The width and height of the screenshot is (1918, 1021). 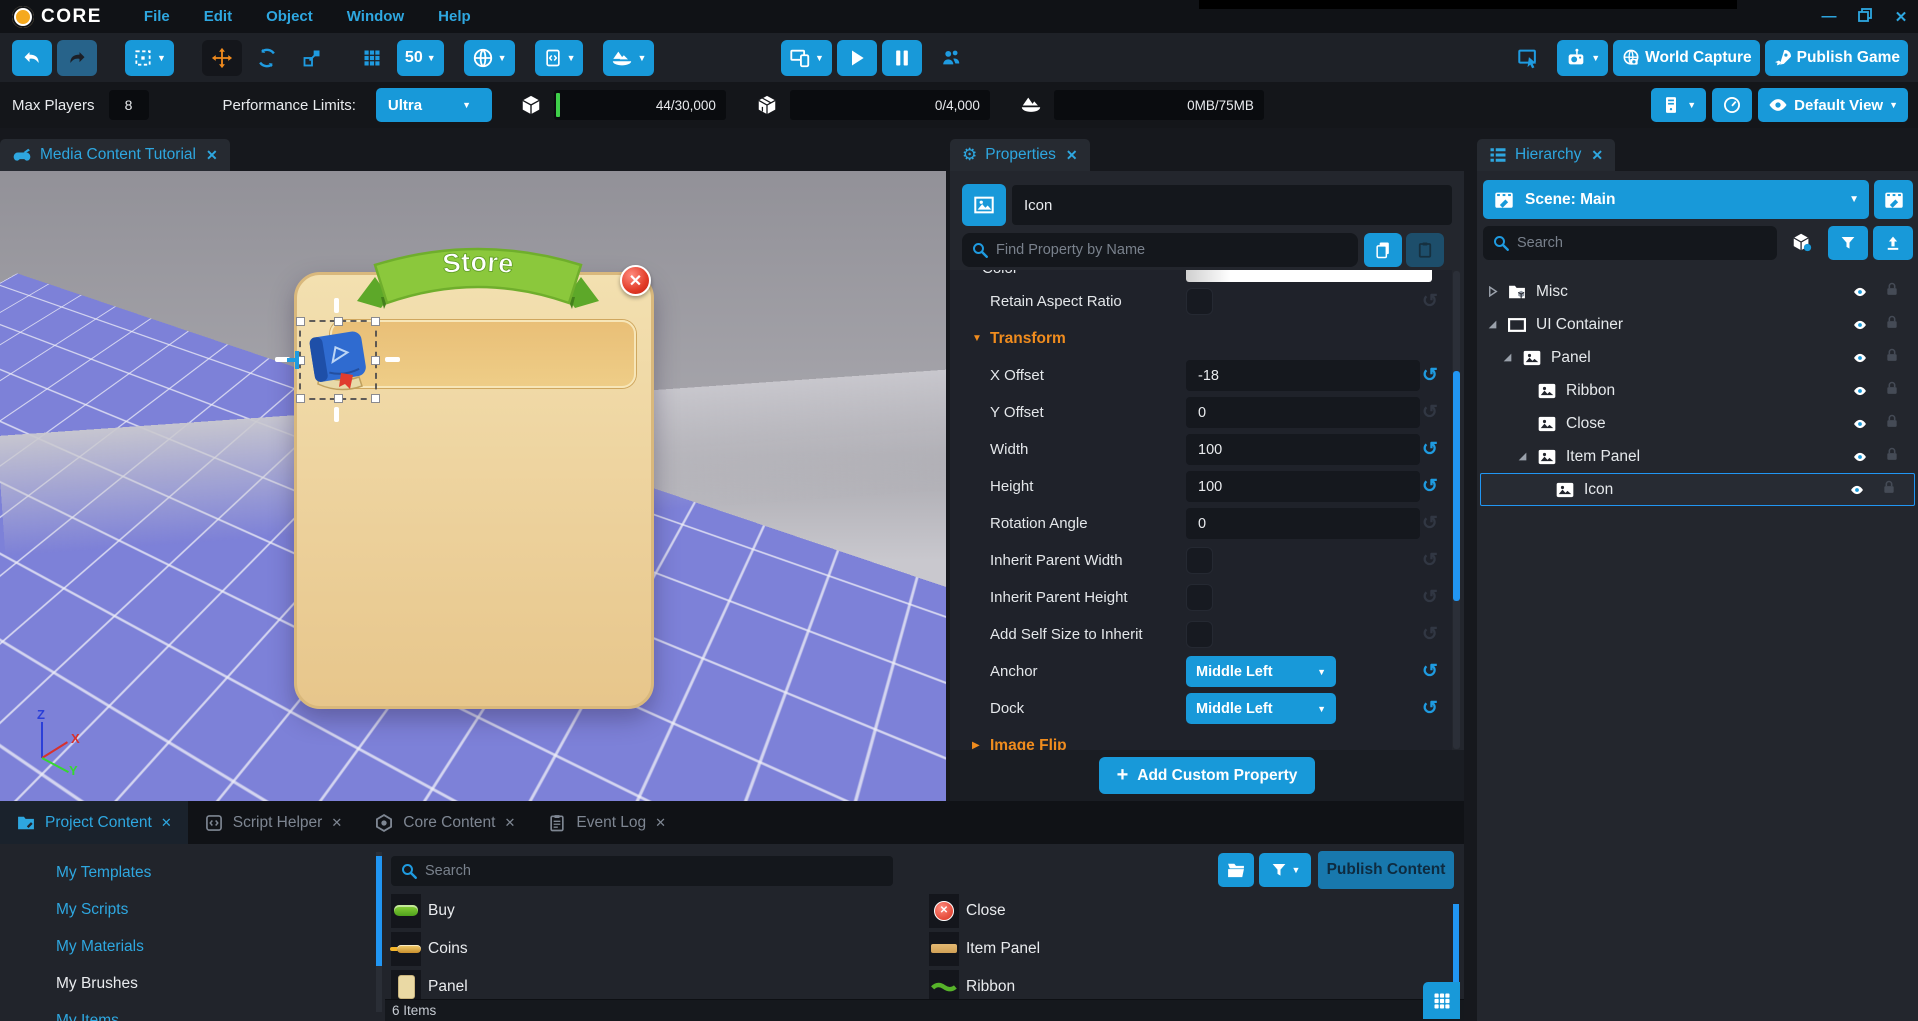 What do you see at coordinates (1303, 486) in the screenshot?
I see `property-input-height` at bounding box center [1303, 486].